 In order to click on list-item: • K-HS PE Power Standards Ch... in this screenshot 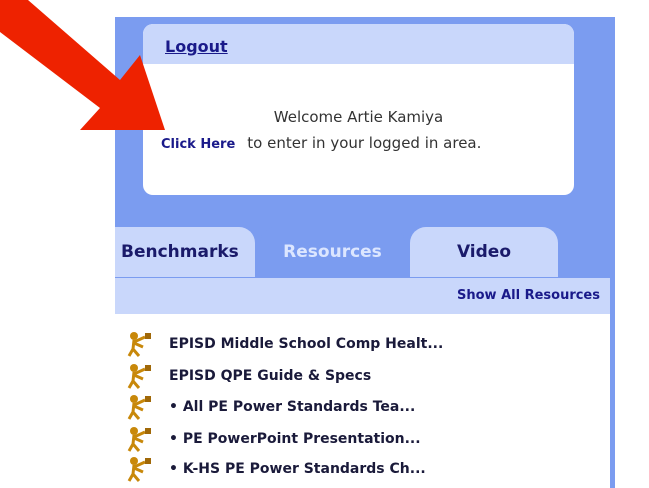, I will do `click(276, 469)`.